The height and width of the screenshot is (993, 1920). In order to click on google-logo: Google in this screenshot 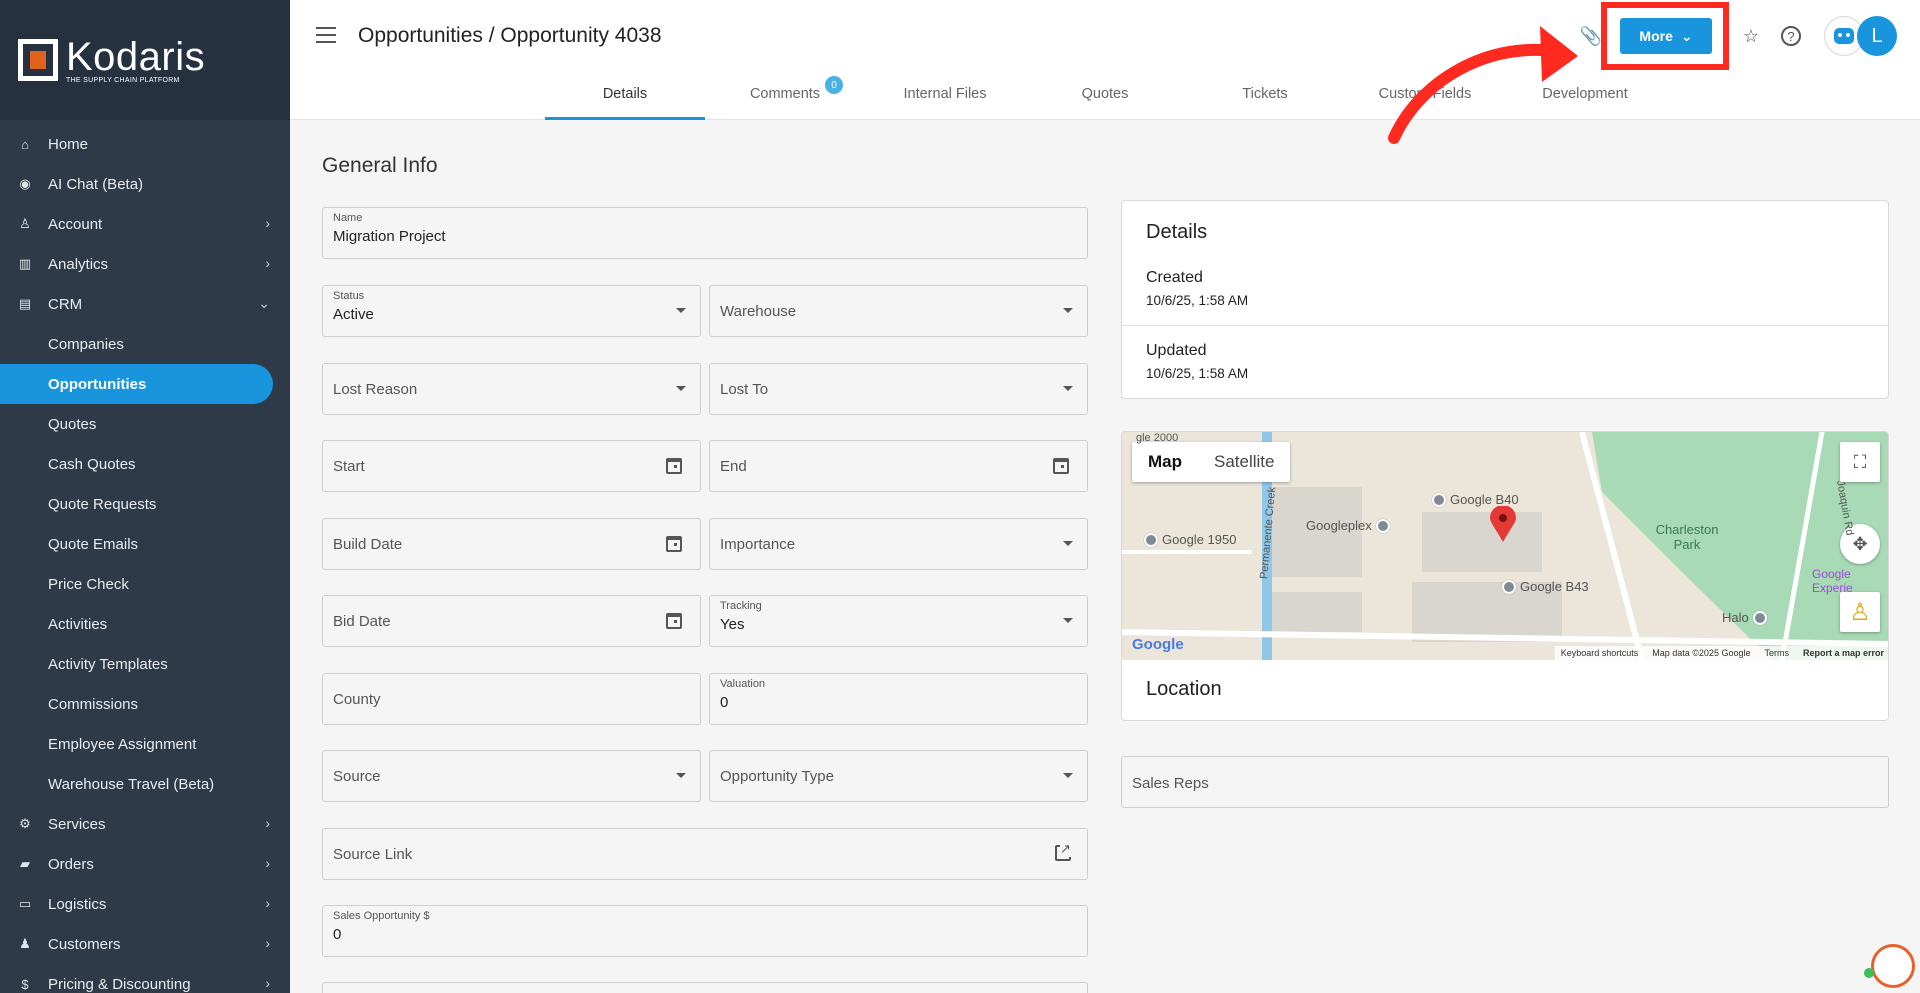, I will do `click(1158, 644)`.